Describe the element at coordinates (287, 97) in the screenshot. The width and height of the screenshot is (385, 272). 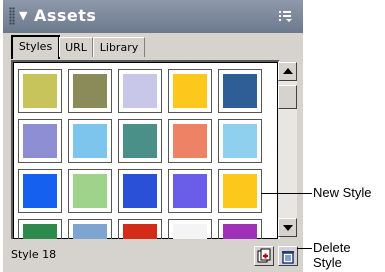
I see `scroll-thumb` at that location.